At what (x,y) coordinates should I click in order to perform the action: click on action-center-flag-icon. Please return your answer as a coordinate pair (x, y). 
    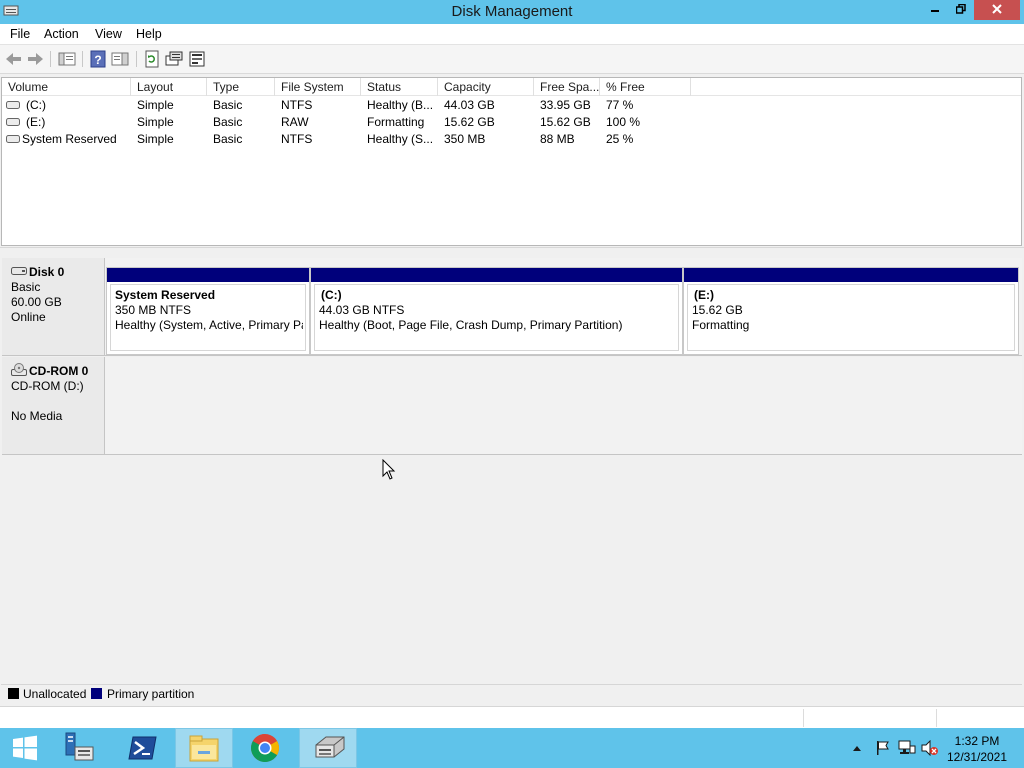
    Looking at the image, I should click on (883, 748).